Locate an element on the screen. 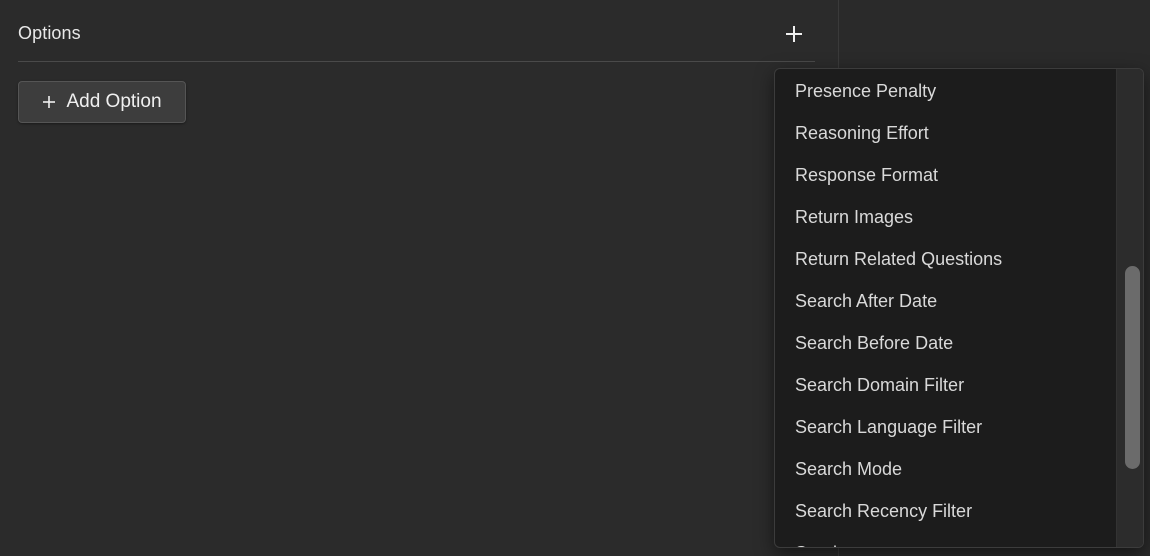  add-option-label: Add Option is located at coordinates (114, 101).